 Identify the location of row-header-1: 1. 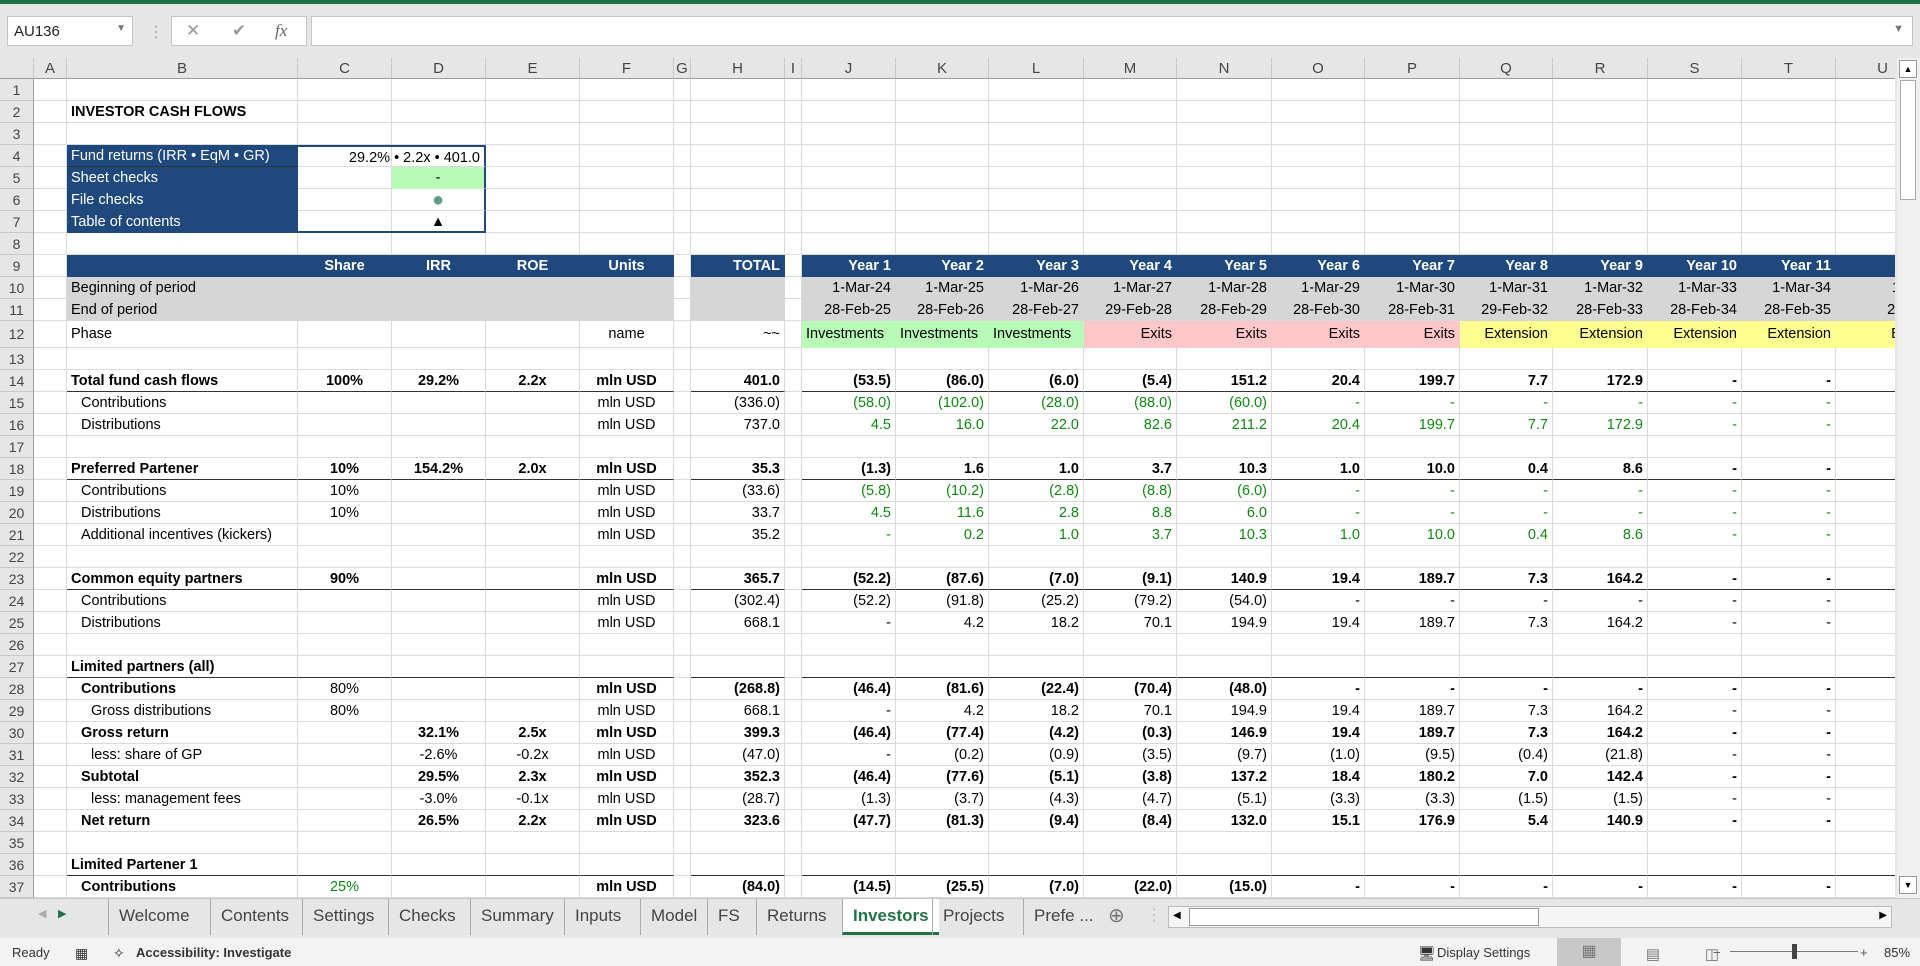
(17, 90).